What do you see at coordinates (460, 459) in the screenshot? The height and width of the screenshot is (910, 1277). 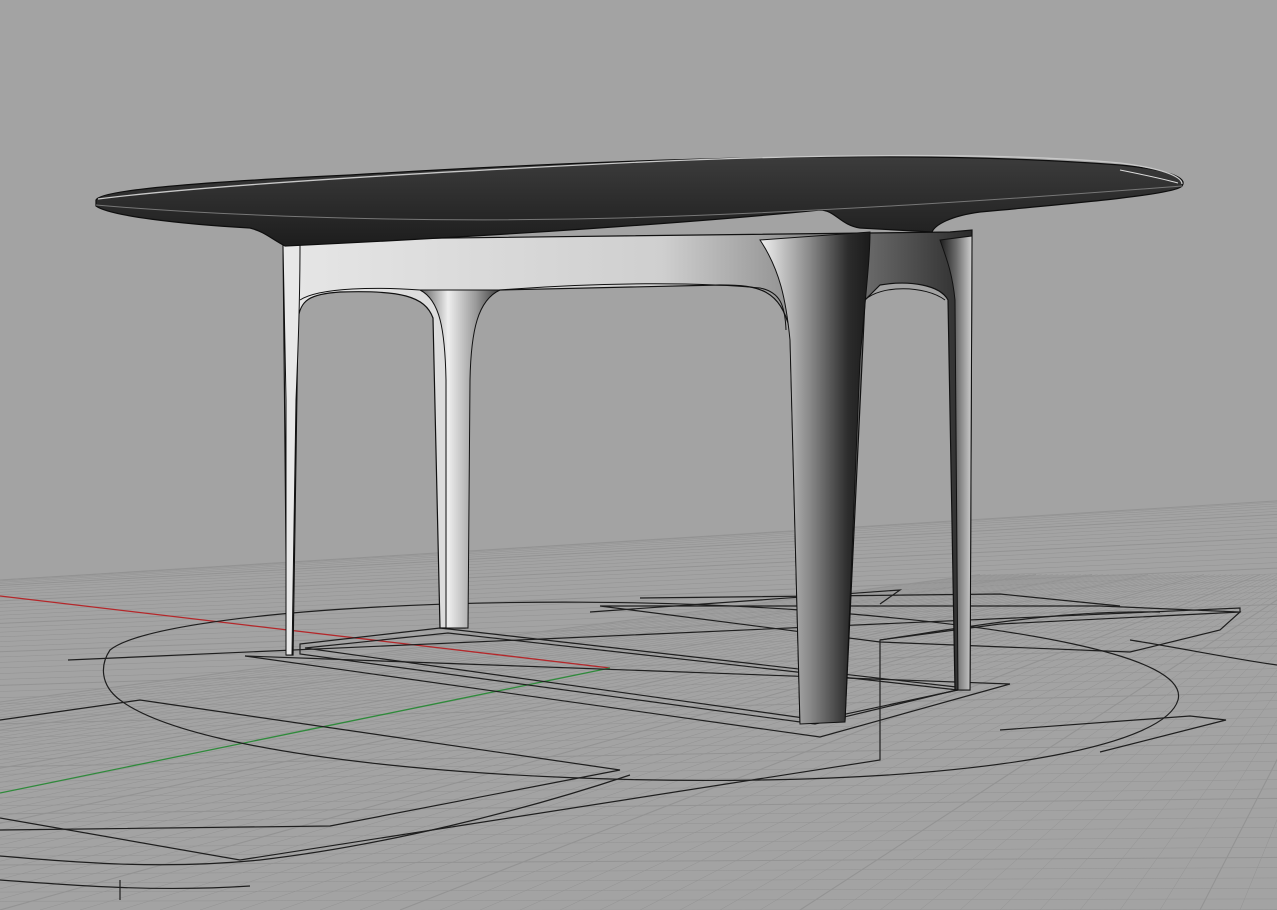 I see `table-leg-back-left` at bounding box center [460, 459].